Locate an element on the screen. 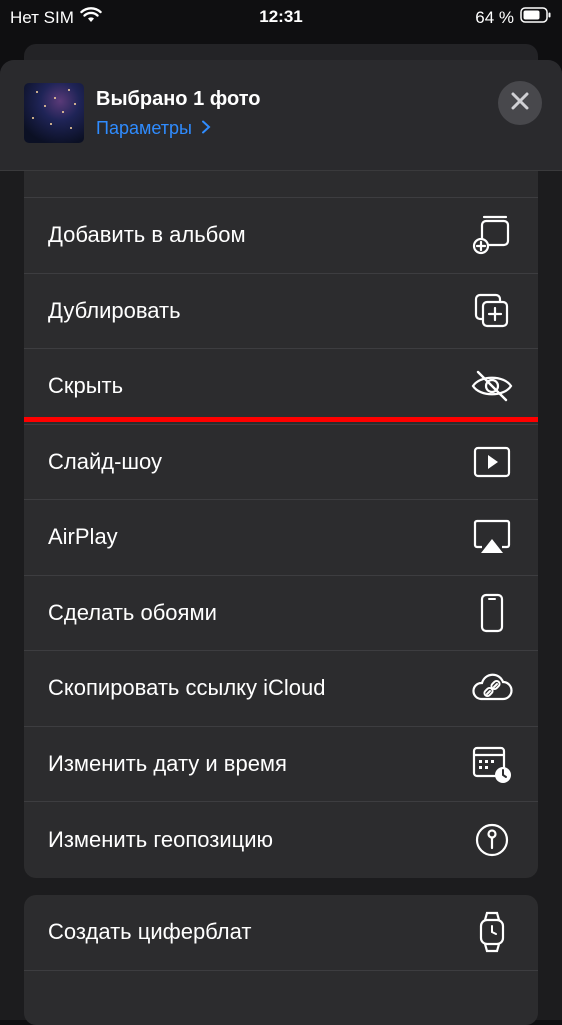 This screenshot has width=562, height=1025. add-to-album-button: Добавить в альбом is located at coordinates (281, 236).